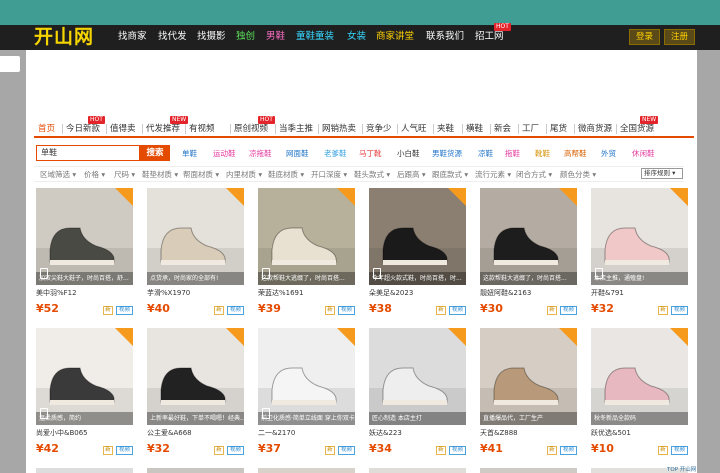 This screenshot has height=473, width=720. What do you see at coordinates (575, 153) in the screenshot?
I see `hot-keyword-11: 高帮鞋` at bounding box center [575, 153].